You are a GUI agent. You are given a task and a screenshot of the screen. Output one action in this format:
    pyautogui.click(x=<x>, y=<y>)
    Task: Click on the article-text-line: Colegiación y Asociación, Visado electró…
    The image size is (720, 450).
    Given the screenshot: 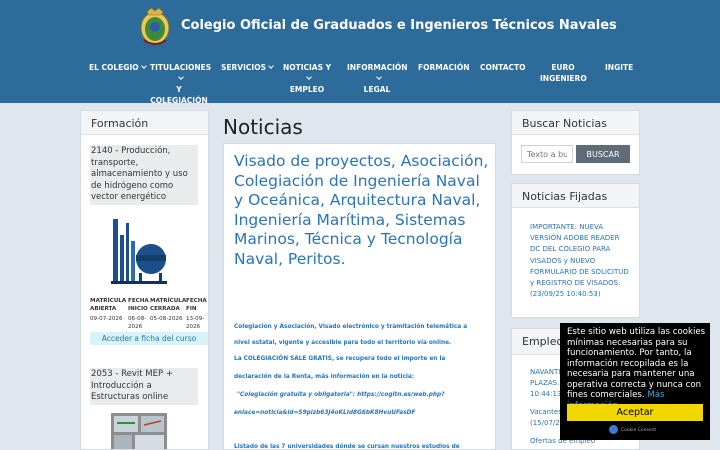 What is the action you would take?
    pyautogui.click(x=351, y=327)
    